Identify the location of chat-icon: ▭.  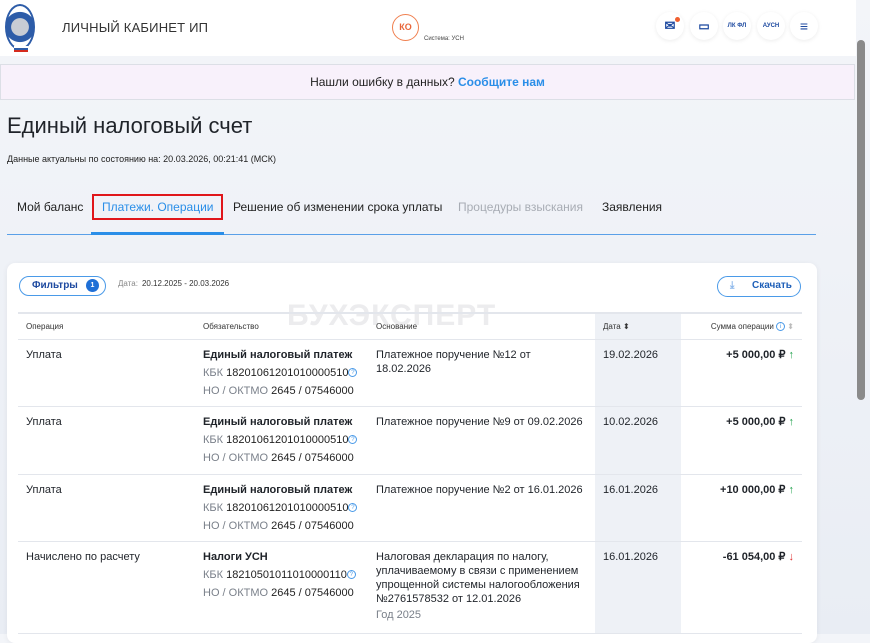
(704, 26).